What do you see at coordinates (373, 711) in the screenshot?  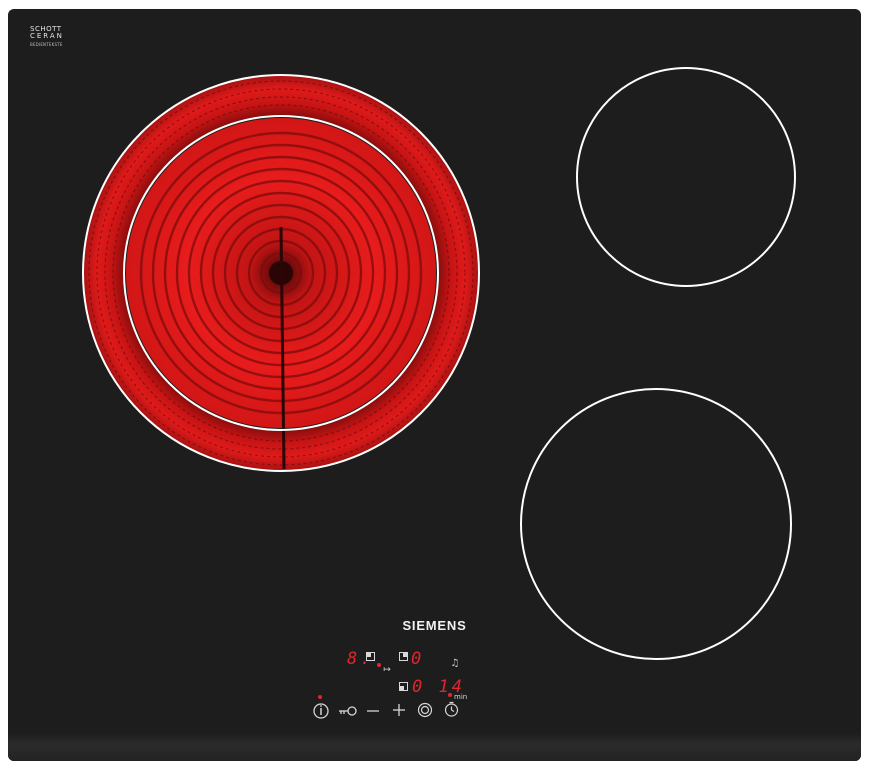 I see `minus-icon` at bounding box center [373, 711].